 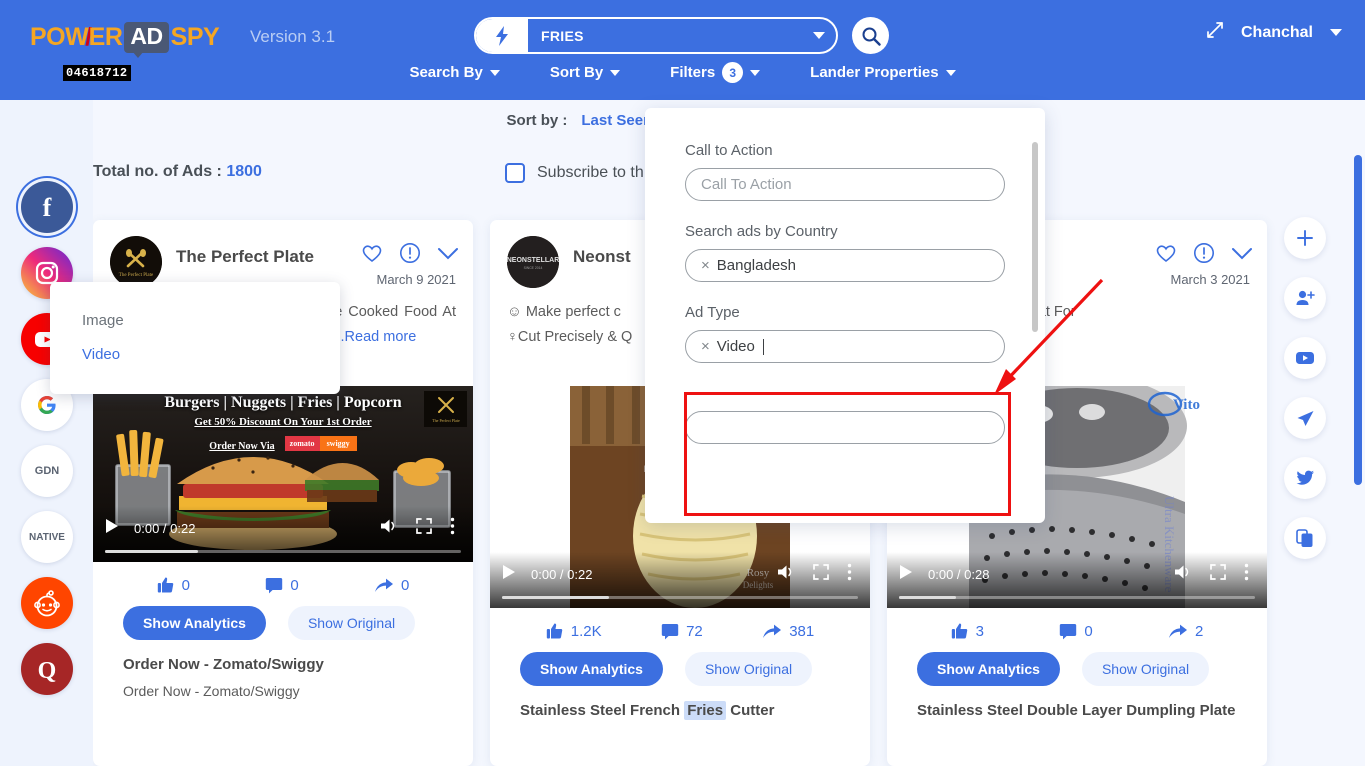 What do you see at coordinates (746, 184) in the screenshot?
I see `call-to-action-placeholder: Call To Action` at bounding box center [746, 184].